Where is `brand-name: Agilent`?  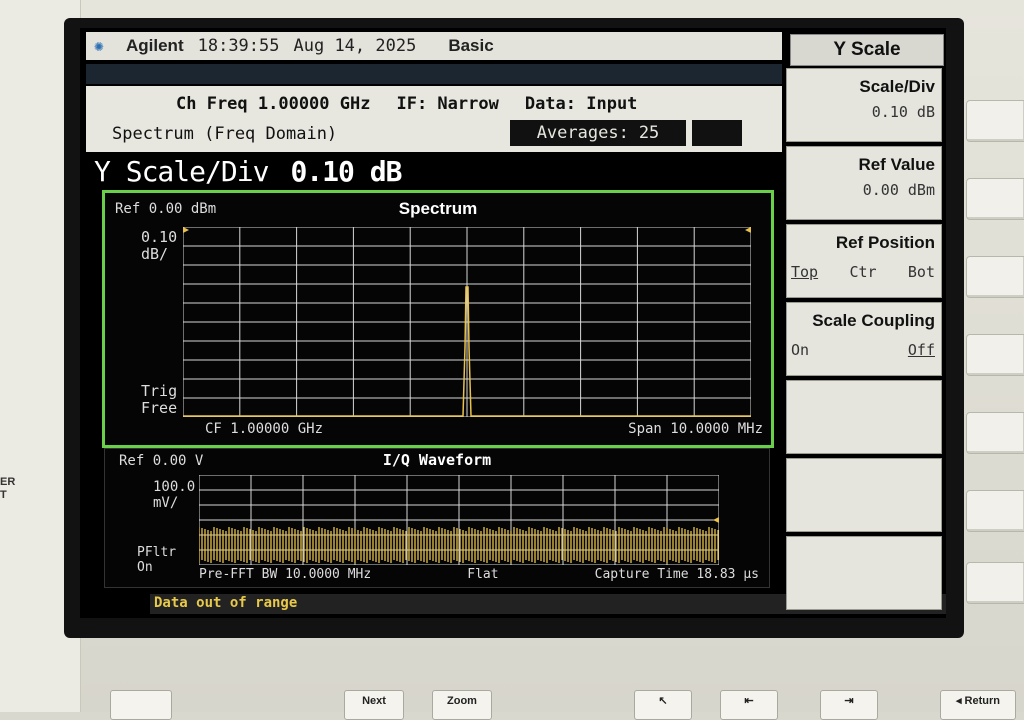
brand-name: Agilent is located at coordinates (155, 45).